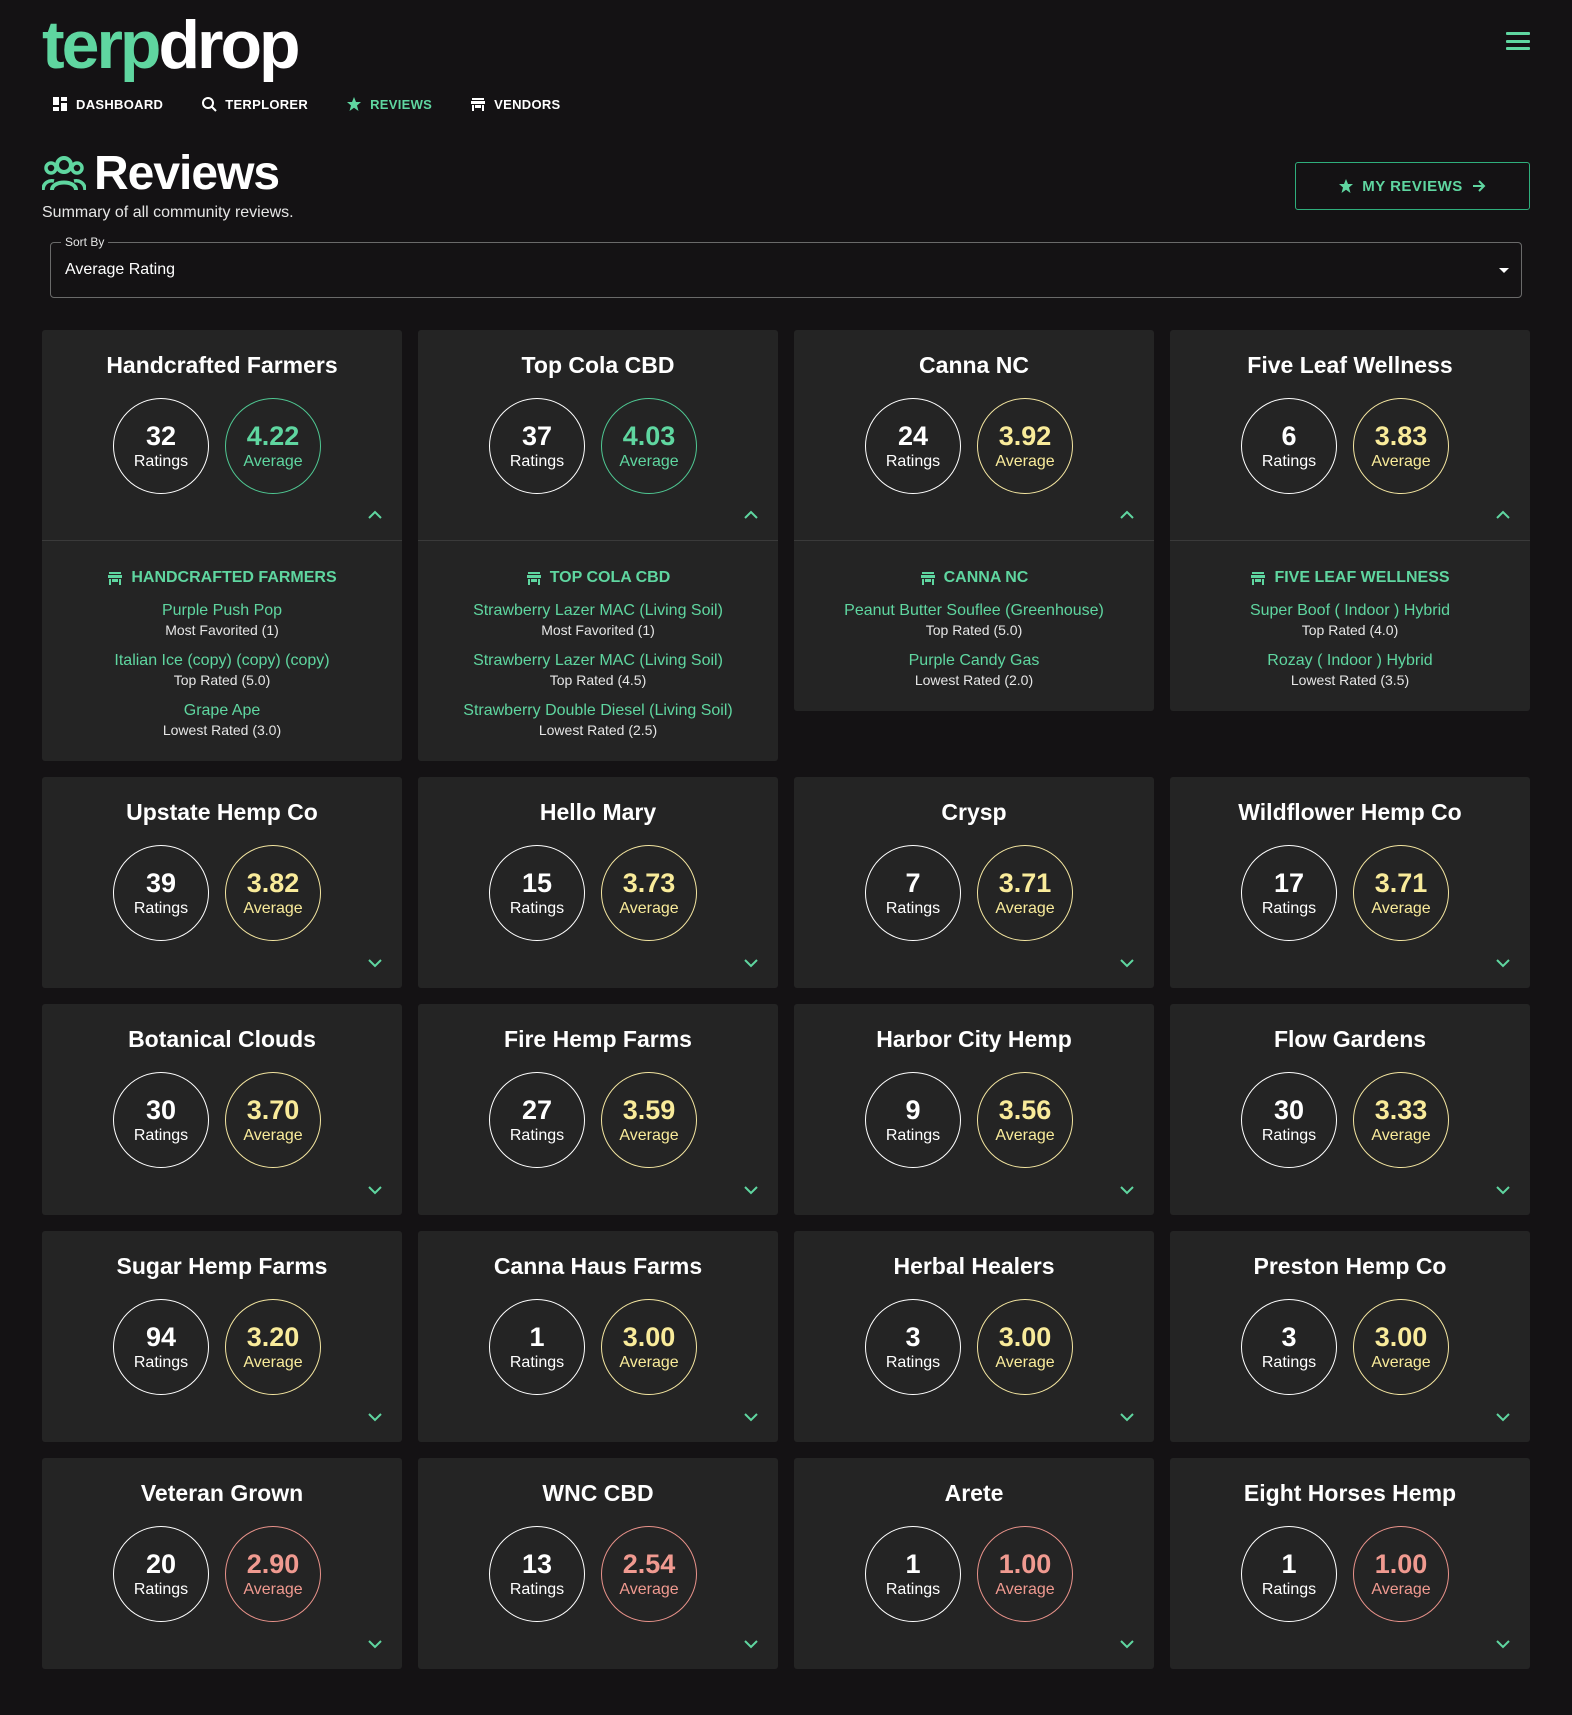 This screenshot has width=1572, height=1715. Describe the element at coordinates (649, 883) in the screenshot. I see `average-rating: 3.73` at that location.